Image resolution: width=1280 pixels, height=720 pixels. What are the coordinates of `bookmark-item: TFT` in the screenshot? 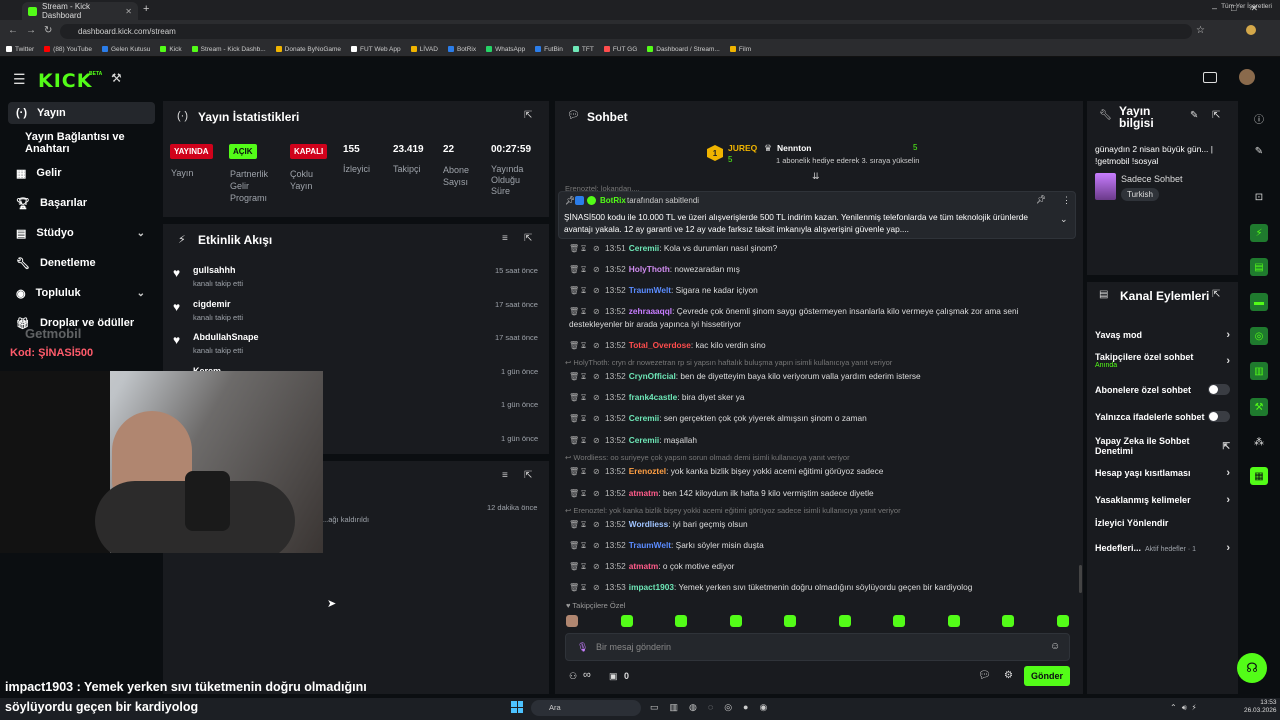 It's located at (583, 49).